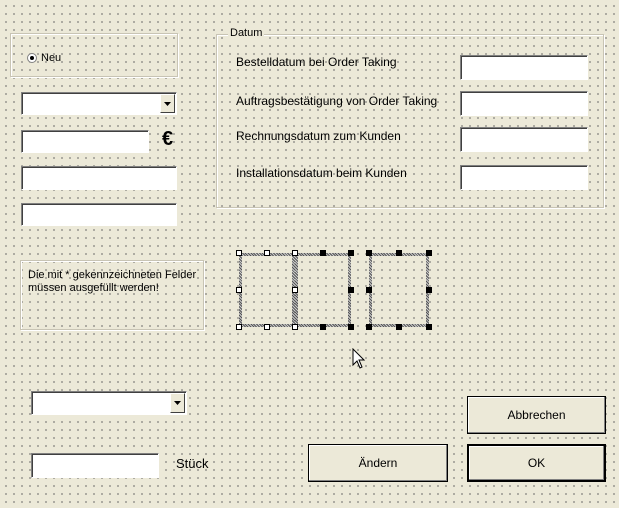  I want to click on auftragsbestaetigung-input, so click(524, 103).